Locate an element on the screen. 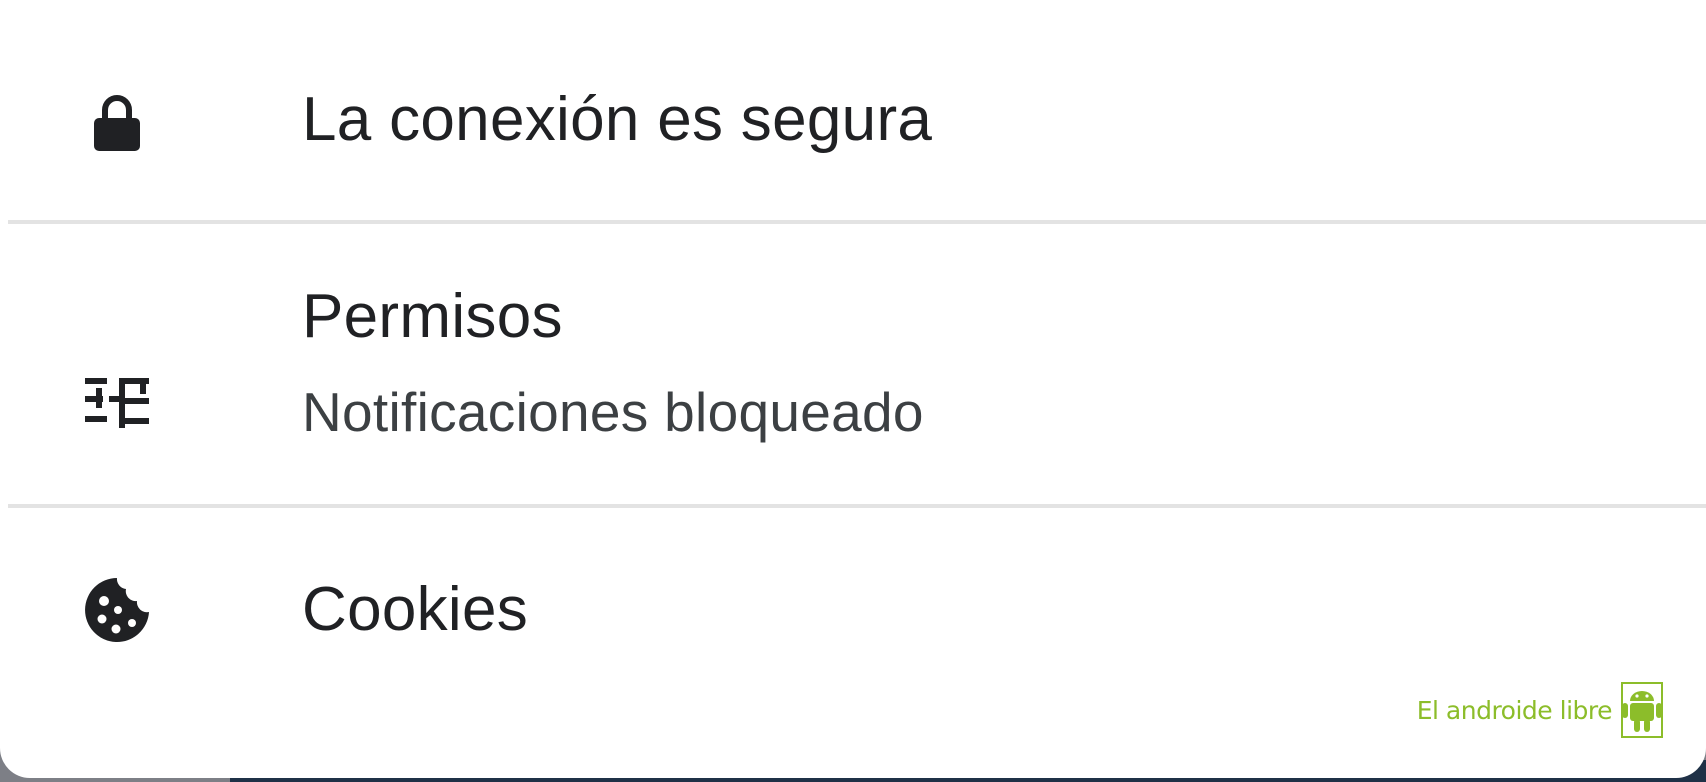  connection-security-title: La conexión es segura is located at coordinates (617, 119).